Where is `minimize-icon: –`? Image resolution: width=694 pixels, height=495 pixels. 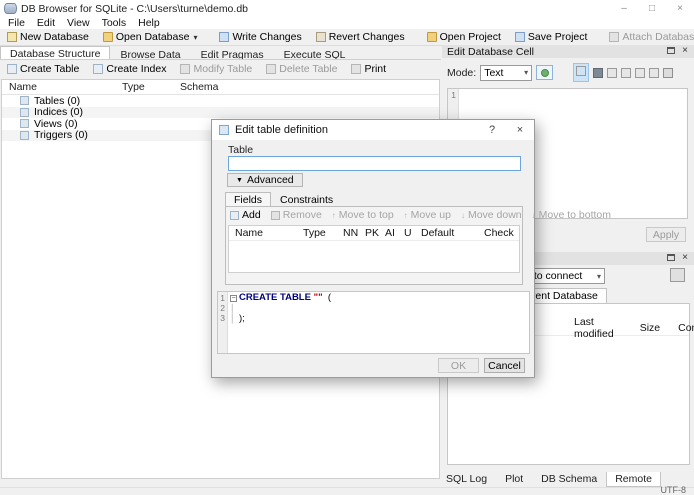 minimize-icon: – is located at coordinates (624, 8).